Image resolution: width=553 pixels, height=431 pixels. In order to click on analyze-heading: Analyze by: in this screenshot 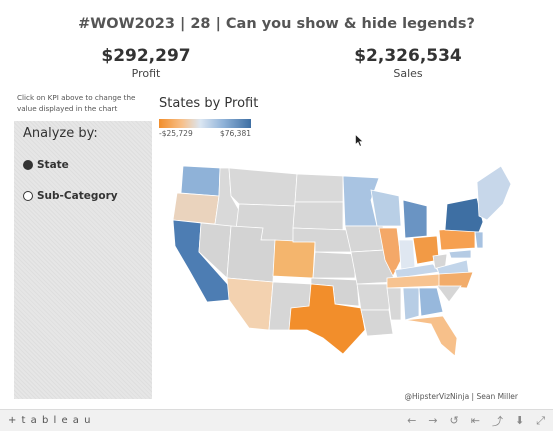, I will do `click(60, 133)`.